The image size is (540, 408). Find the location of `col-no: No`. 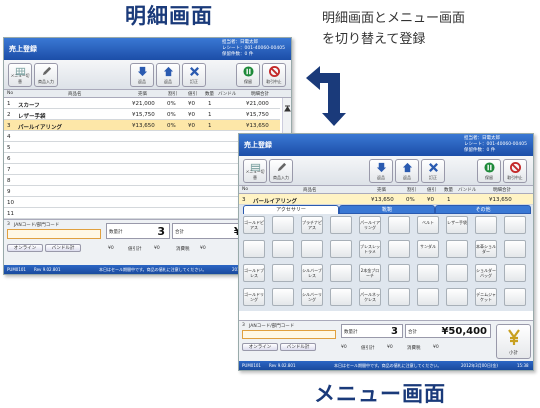

col-no: No is located at coordinates (245, 189).